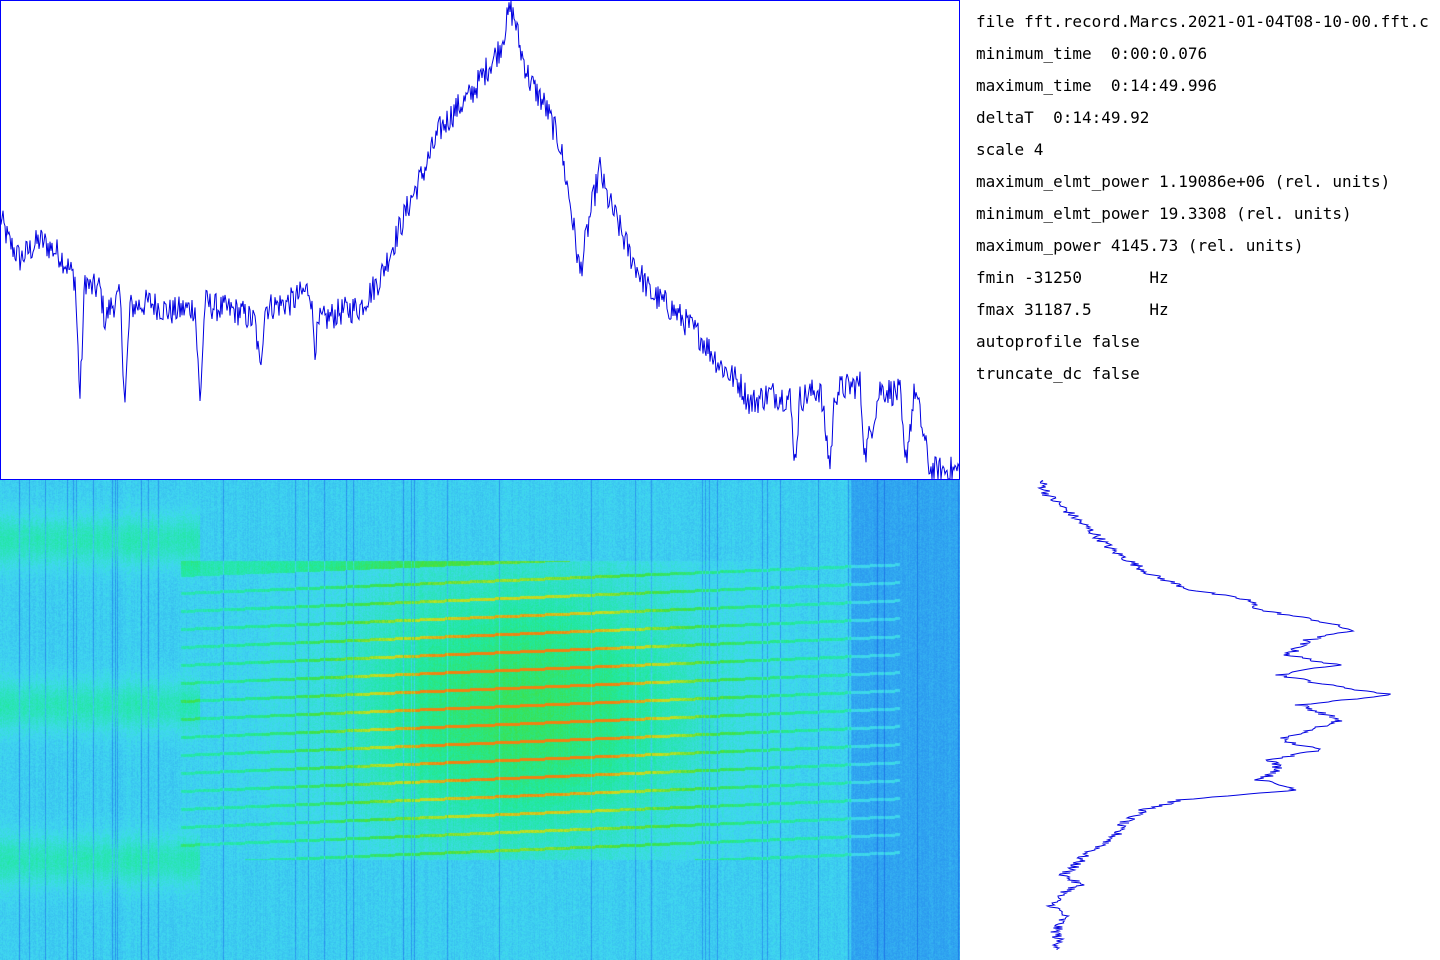 The image size is (1440, 960). Describe the element at coordinates (1164, 213) in the screenshot. I see `info-min-elmt-power: minimum_elmt_power 19.3308 (rel. units)` at that location.